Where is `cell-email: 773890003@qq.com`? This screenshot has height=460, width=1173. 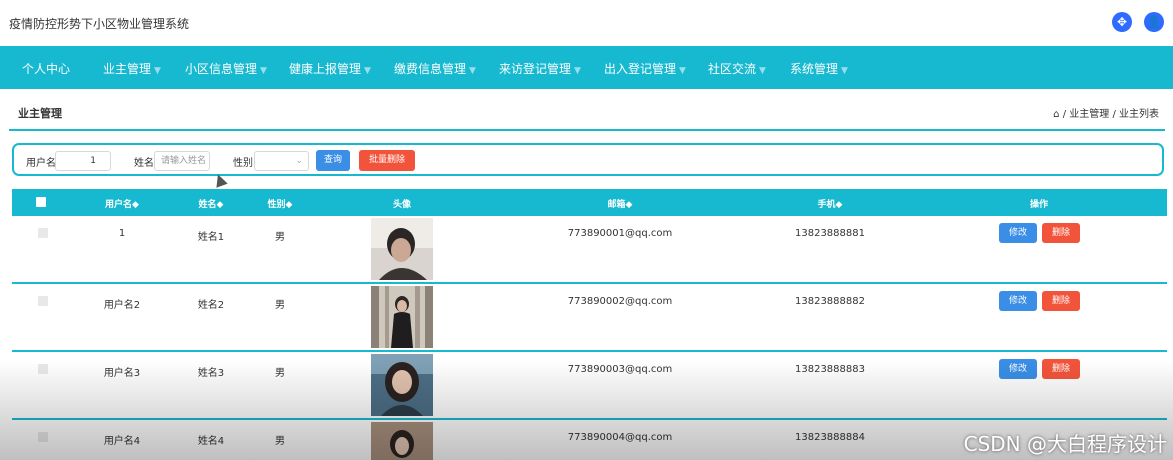
cell-email: 773890003@qq.com is located at coordinates (620, 369).